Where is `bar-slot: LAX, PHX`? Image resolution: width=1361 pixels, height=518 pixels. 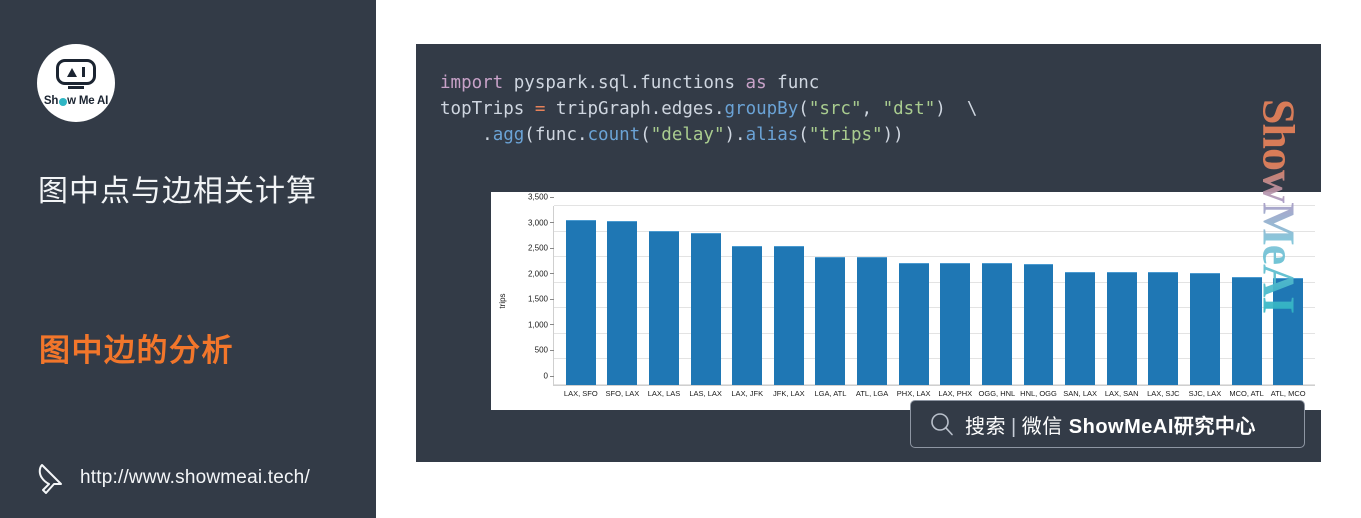 bar-slot: LAX, PHX is located at coordinates (955, 302).